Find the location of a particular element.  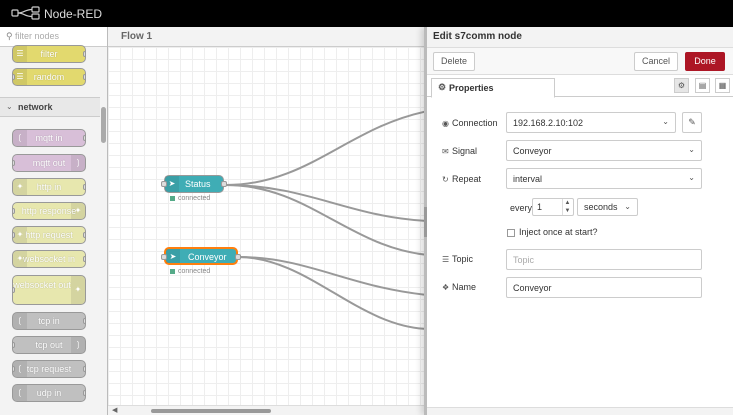

signal-label-text: Signal is located at coordinates (465, 151).